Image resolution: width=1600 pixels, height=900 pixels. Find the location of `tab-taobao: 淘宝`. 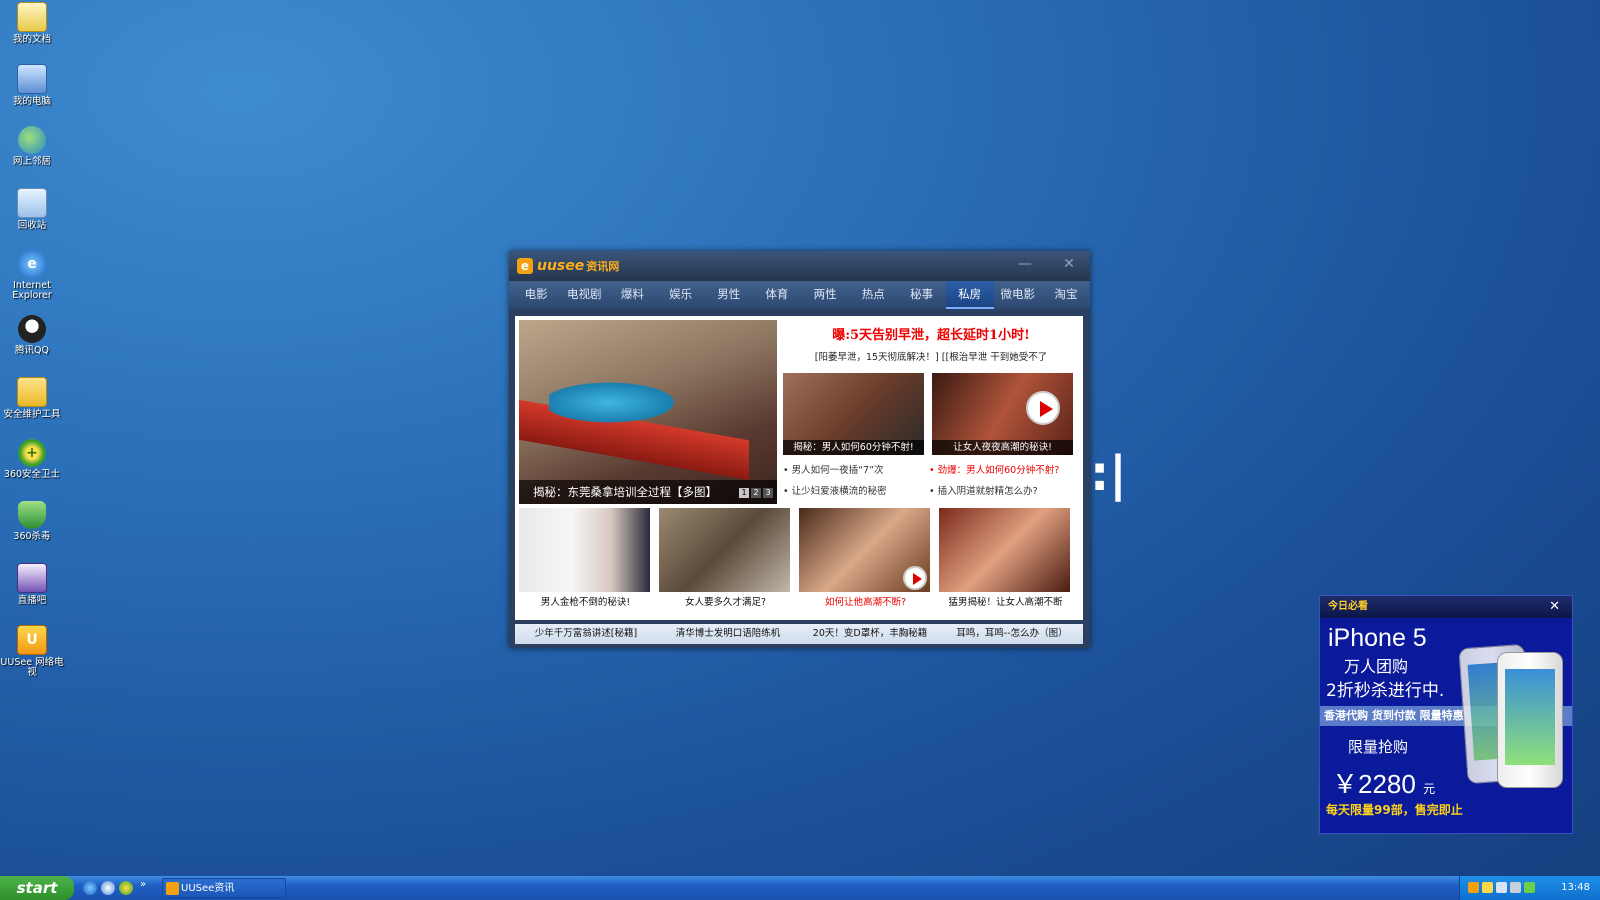

tab-taobao: 淘宝 is located at coordinates (1066, 295).